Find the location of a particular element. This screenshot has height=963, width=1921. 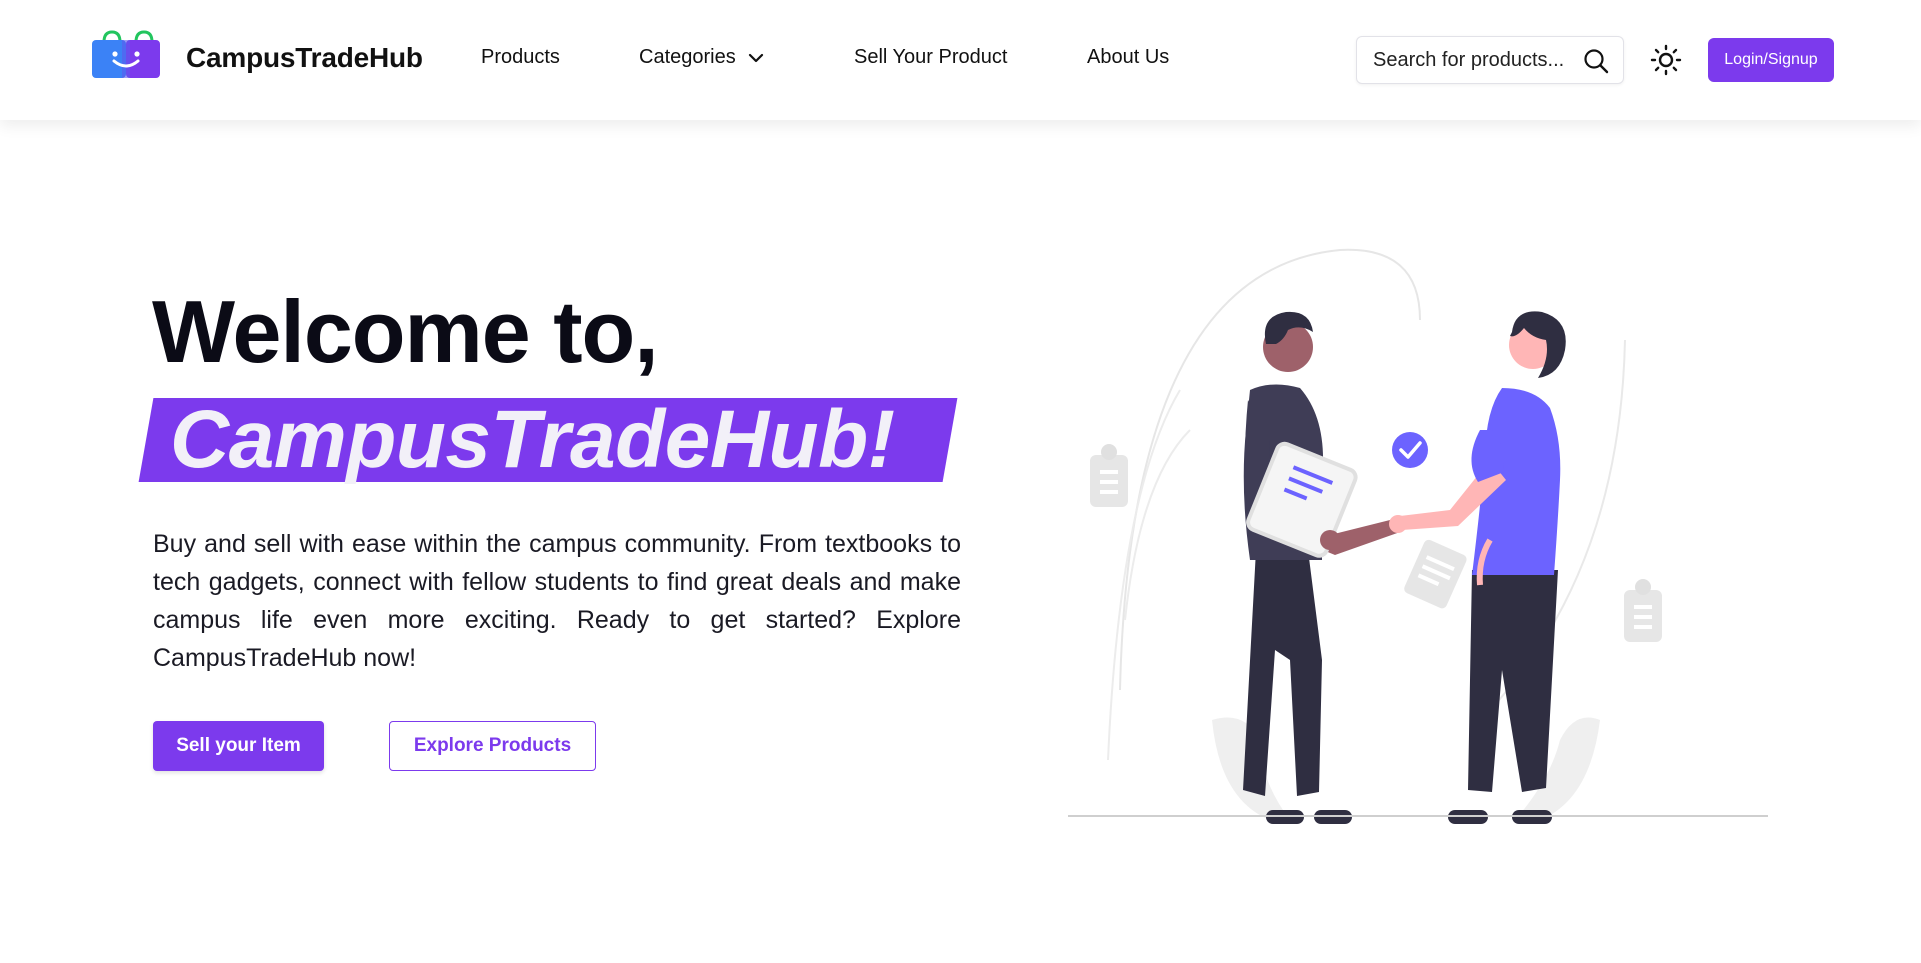

nav-products: Products is located at coordinates (520, 57).